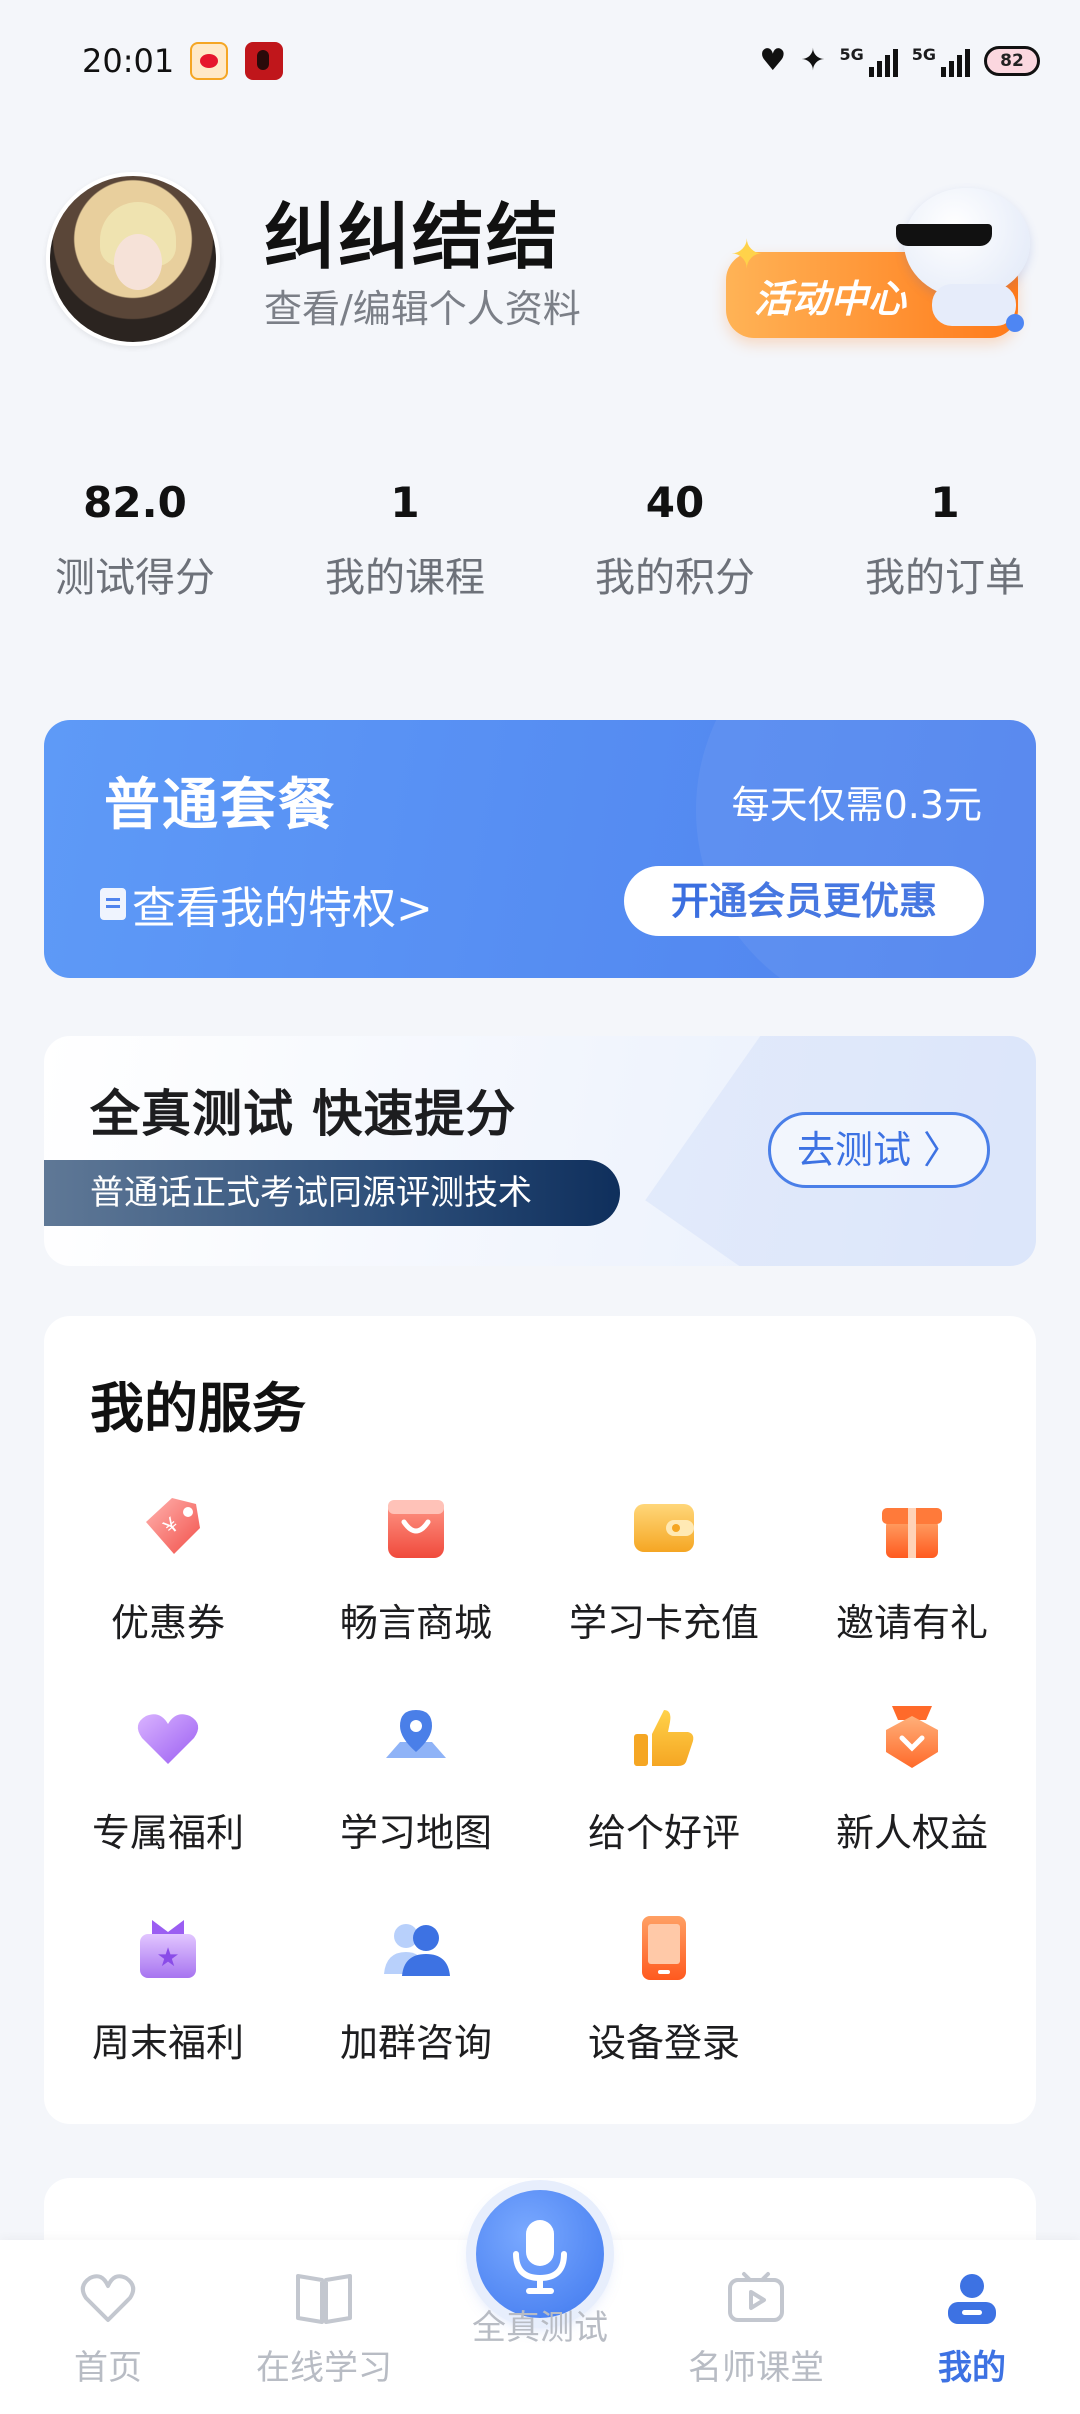  Describe the element at coordinates (324, 2329) in the screenshot. I see `nav-online-learning: 在线学习` at that location.